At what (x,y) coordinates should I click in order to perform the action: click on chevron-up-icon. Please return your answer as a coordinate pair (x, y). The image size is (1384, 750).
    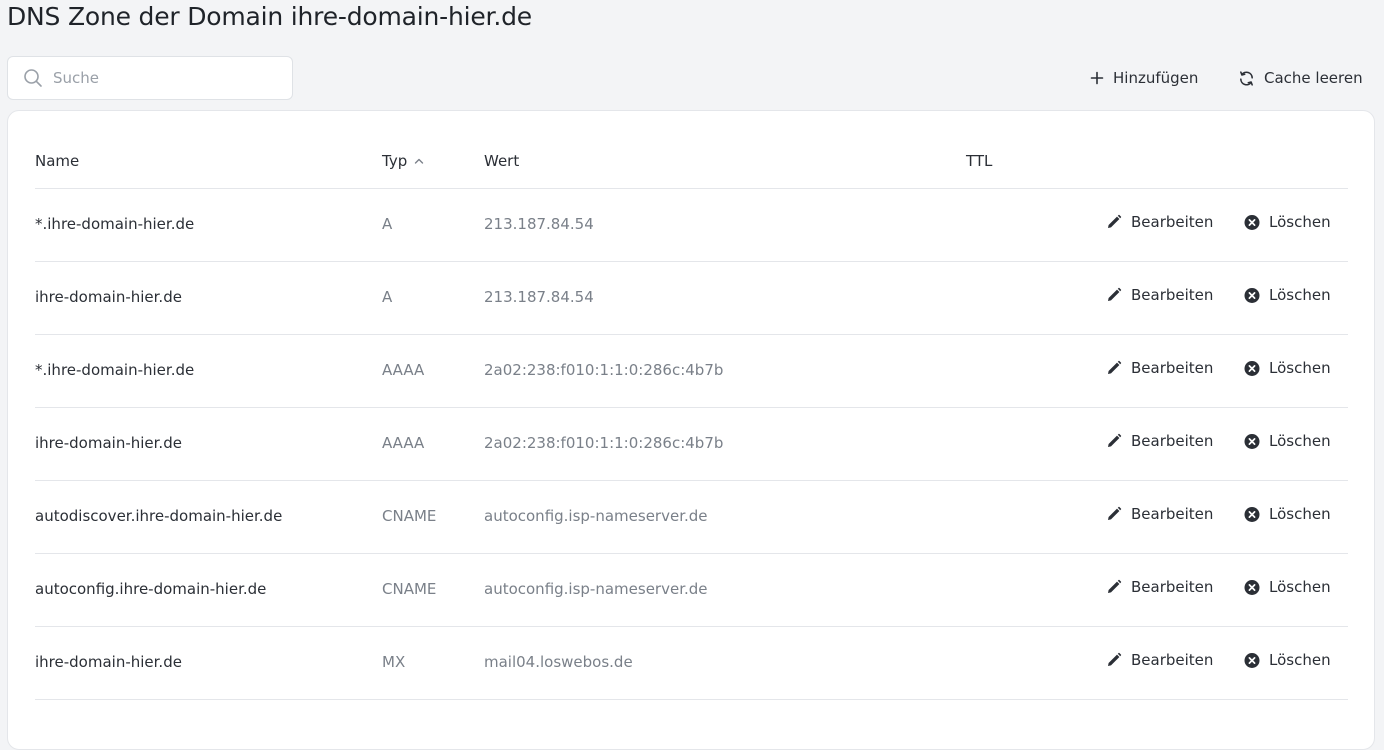
    Looking at the image, I should click on (419, 161).